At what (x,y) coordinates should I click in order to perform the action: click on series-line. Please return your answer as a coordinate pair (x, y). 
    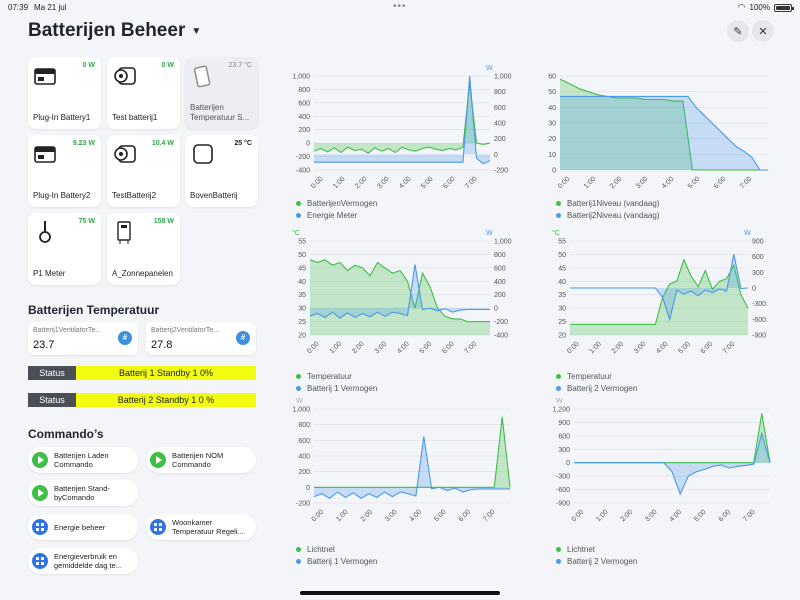
    Looking at the image, I should click on (672, 438).